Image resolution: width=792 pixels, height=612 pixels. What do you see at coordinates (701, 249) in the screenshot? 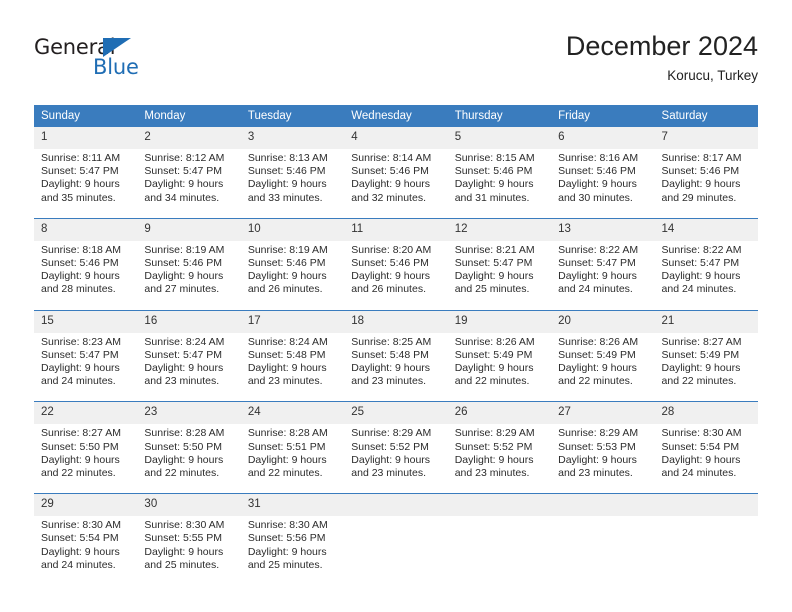
I see `sunrise-text: Sunrise: 8:22 AM` at bounding box center [701, 249].